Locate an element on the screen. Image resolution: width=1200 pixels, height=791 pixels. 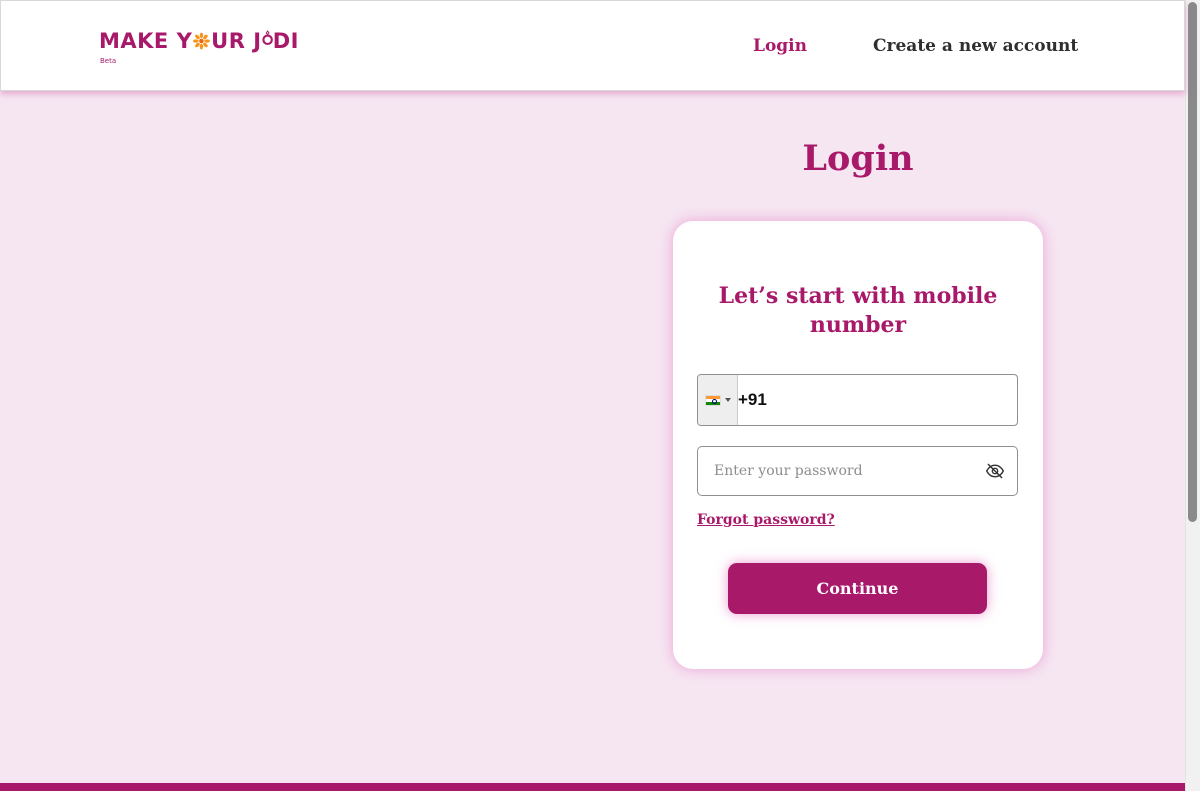
password-field is located at coordinates (857, 471).